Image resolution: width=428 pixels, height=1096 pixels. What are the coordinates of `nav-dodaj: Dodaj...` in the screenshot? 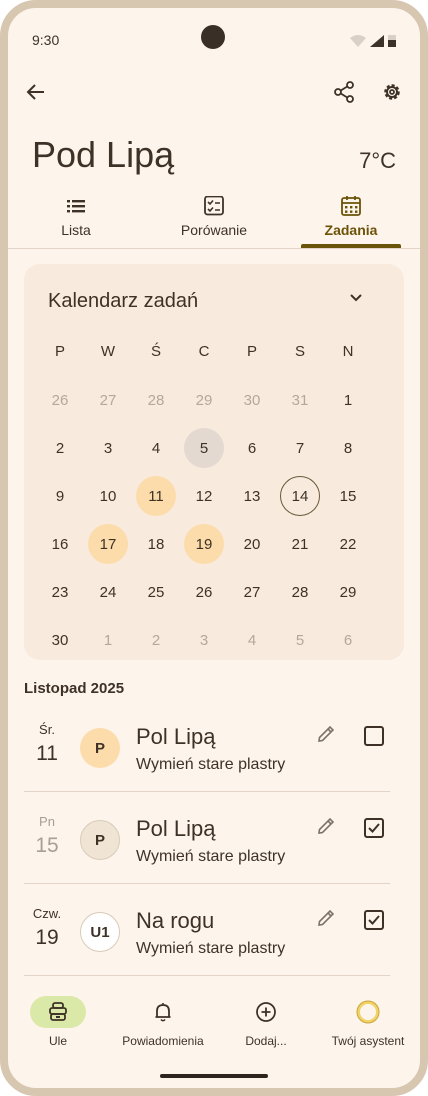 It's located at (266, 1022).